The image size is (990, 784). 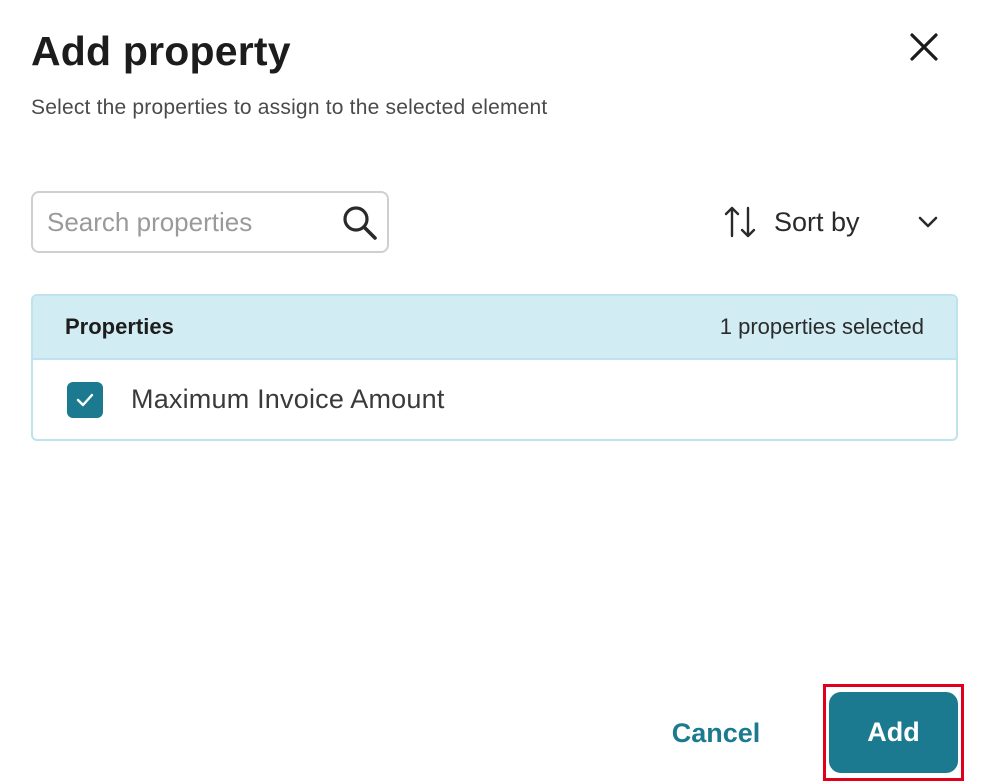 I want to click on search-box, so click(x=210, y=222).